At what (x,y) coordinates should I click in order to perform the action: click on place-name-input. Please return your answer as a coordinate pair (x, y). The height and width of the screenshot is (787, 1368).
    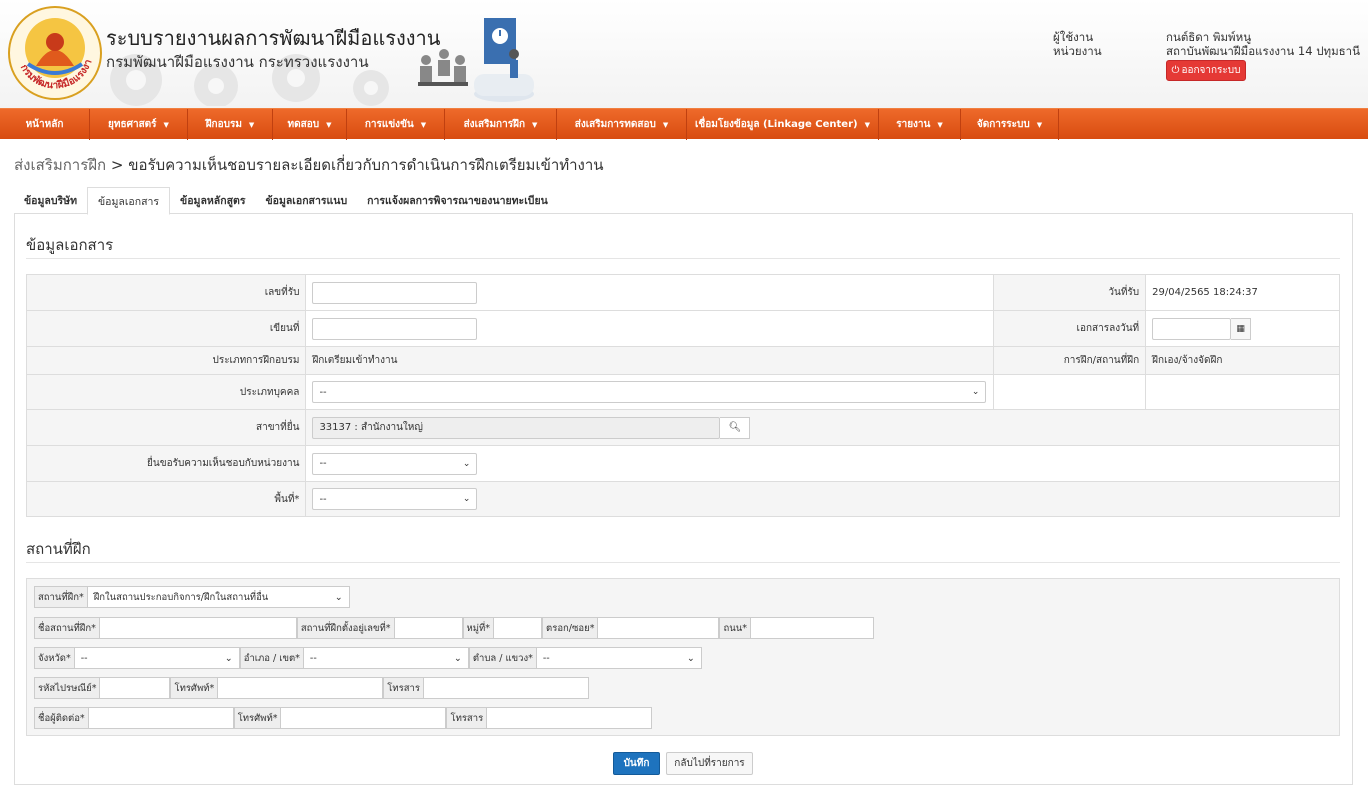
    Looking at the image, I should click on (198, 628).